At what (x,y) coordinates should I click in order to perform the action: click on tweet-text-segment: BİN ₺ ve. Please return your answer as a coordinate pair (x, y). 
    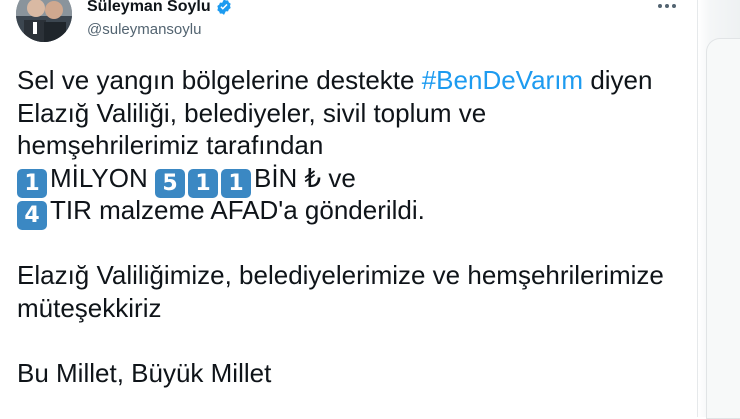
    Looking at the image, I should click on (304, 177).